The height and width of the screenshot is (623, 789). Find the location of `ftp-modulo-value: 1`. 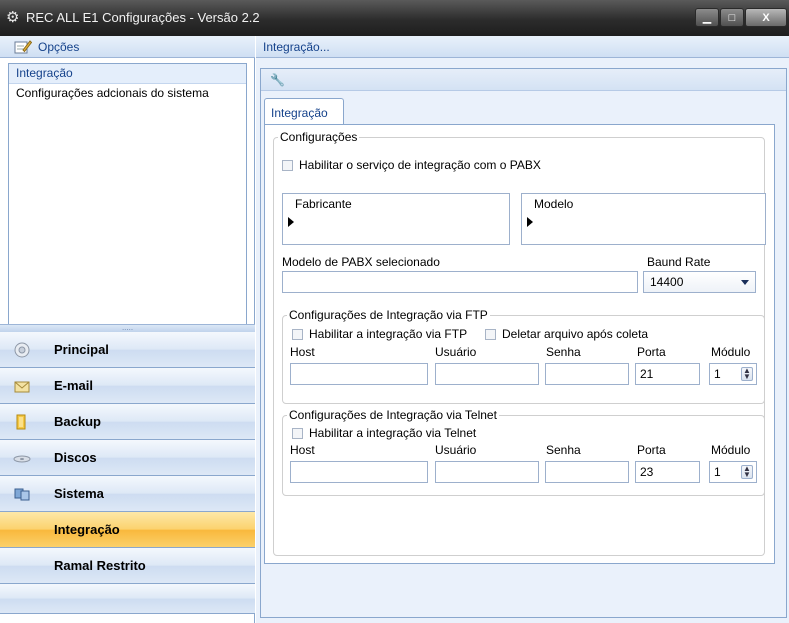

ftp-modulo-value: 1 is located at coordinates (717, 374).